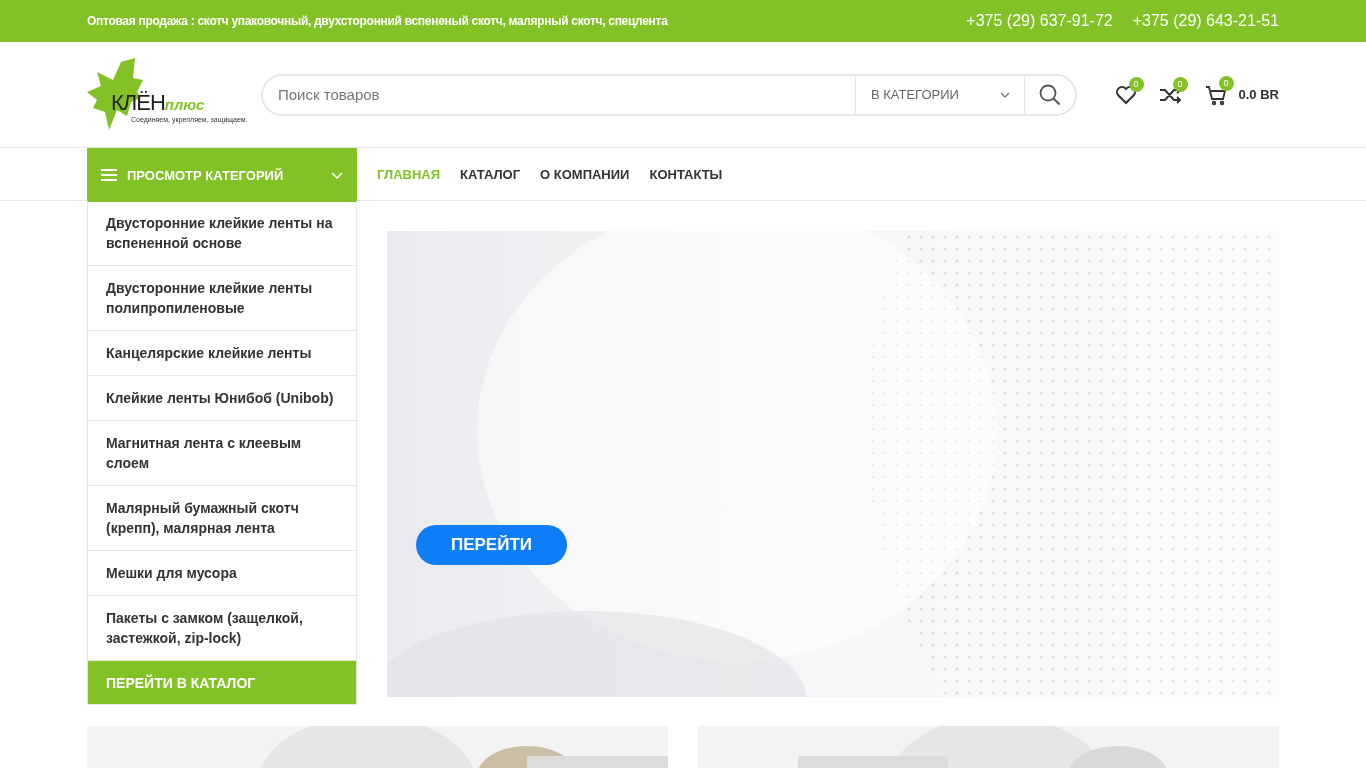  I want to click on category-link: Малярный бумажный скотч (крепп), малярная лента, so click(222, 518).